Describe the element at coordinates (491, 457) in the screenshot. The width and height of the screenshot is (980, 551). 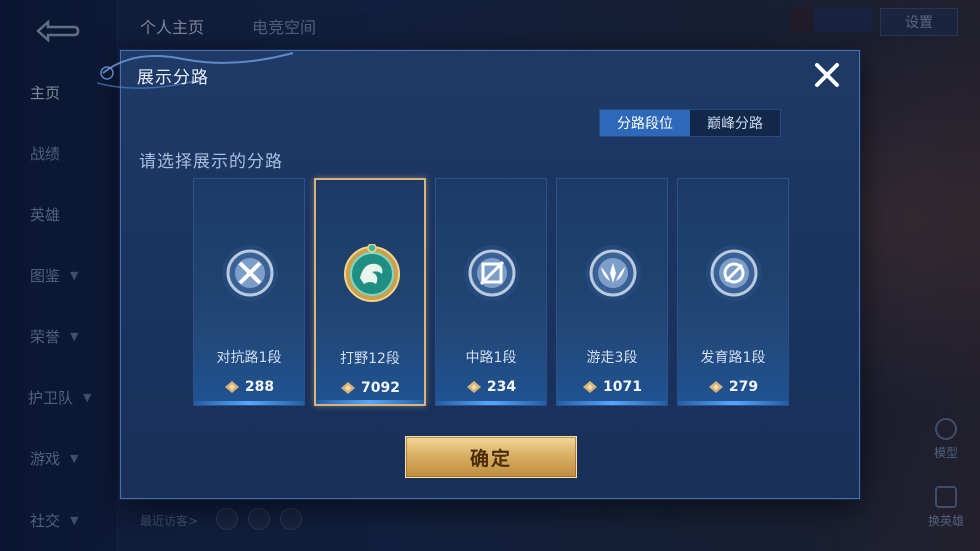
I see `confirm-button: 确定` at that location.